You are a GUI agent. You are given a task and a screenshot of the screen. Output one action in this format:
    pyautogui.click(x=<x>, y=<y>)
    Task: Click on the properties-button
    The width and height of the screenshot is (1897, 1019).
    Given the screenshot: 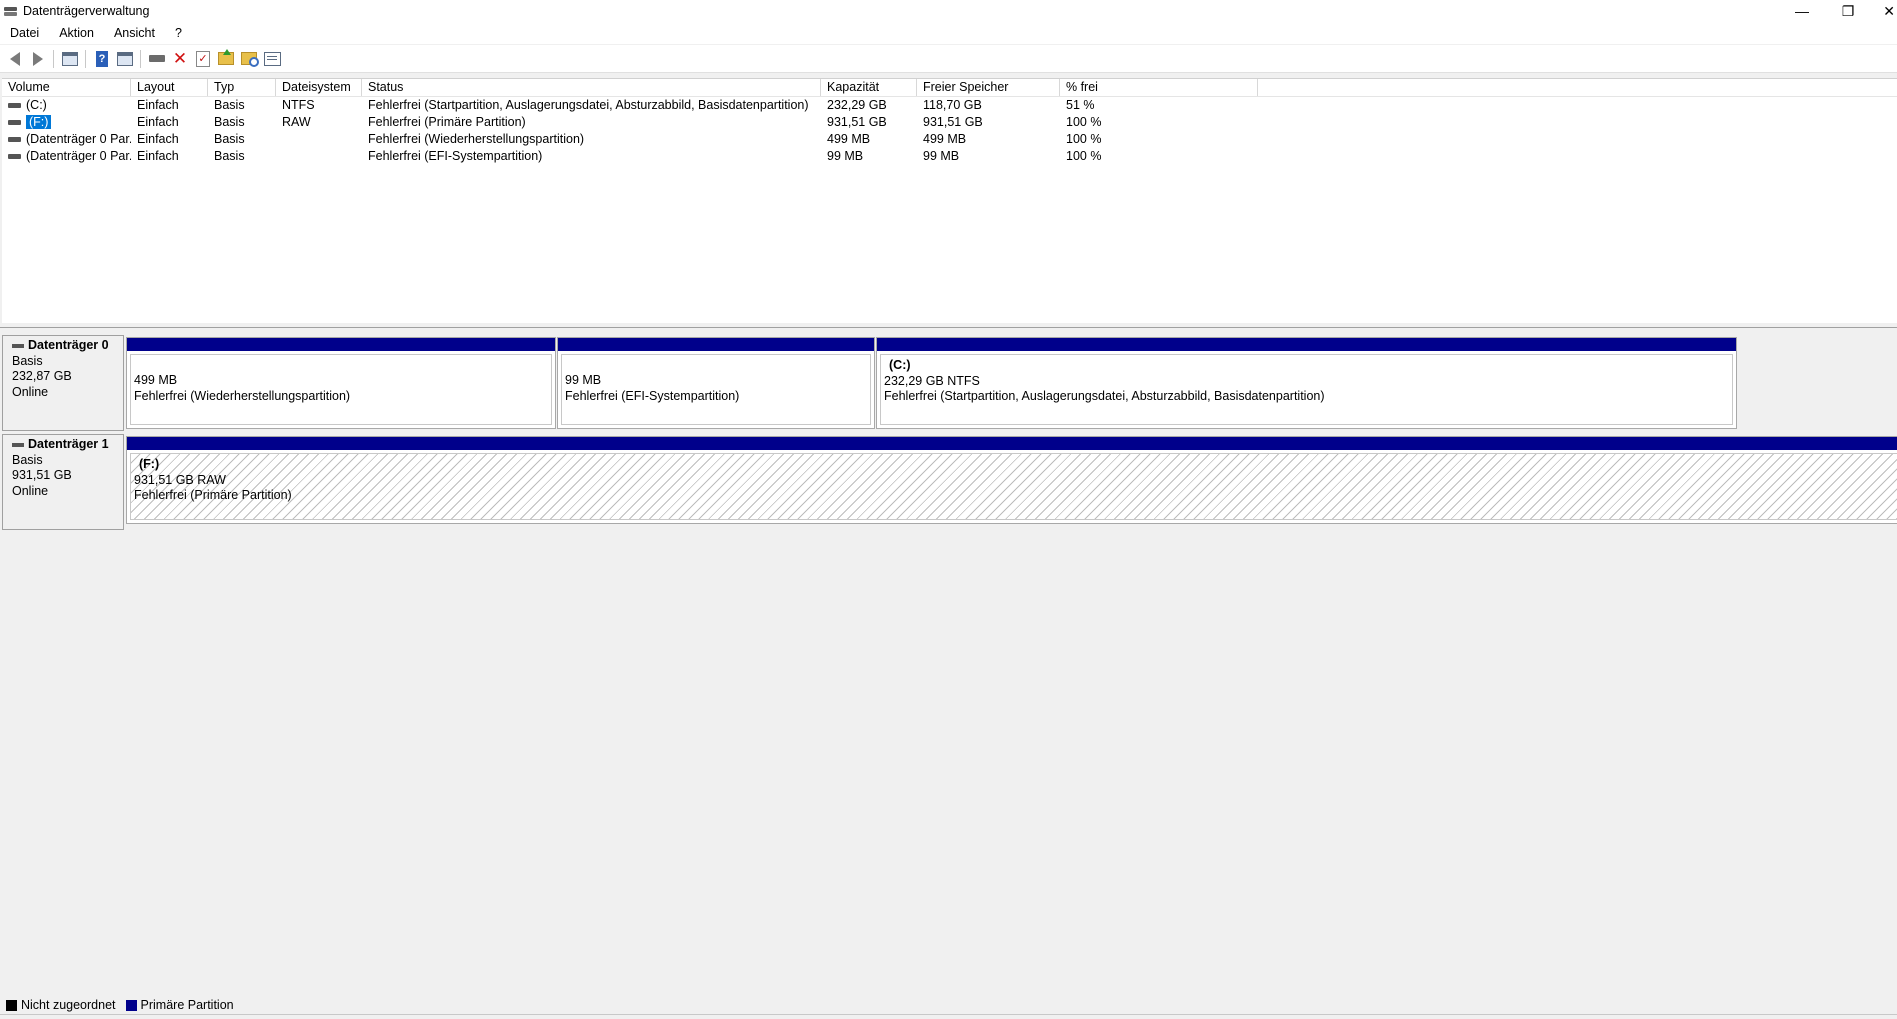 What is the action you would take?
    pyautogui.click(x=272, y=59)
    